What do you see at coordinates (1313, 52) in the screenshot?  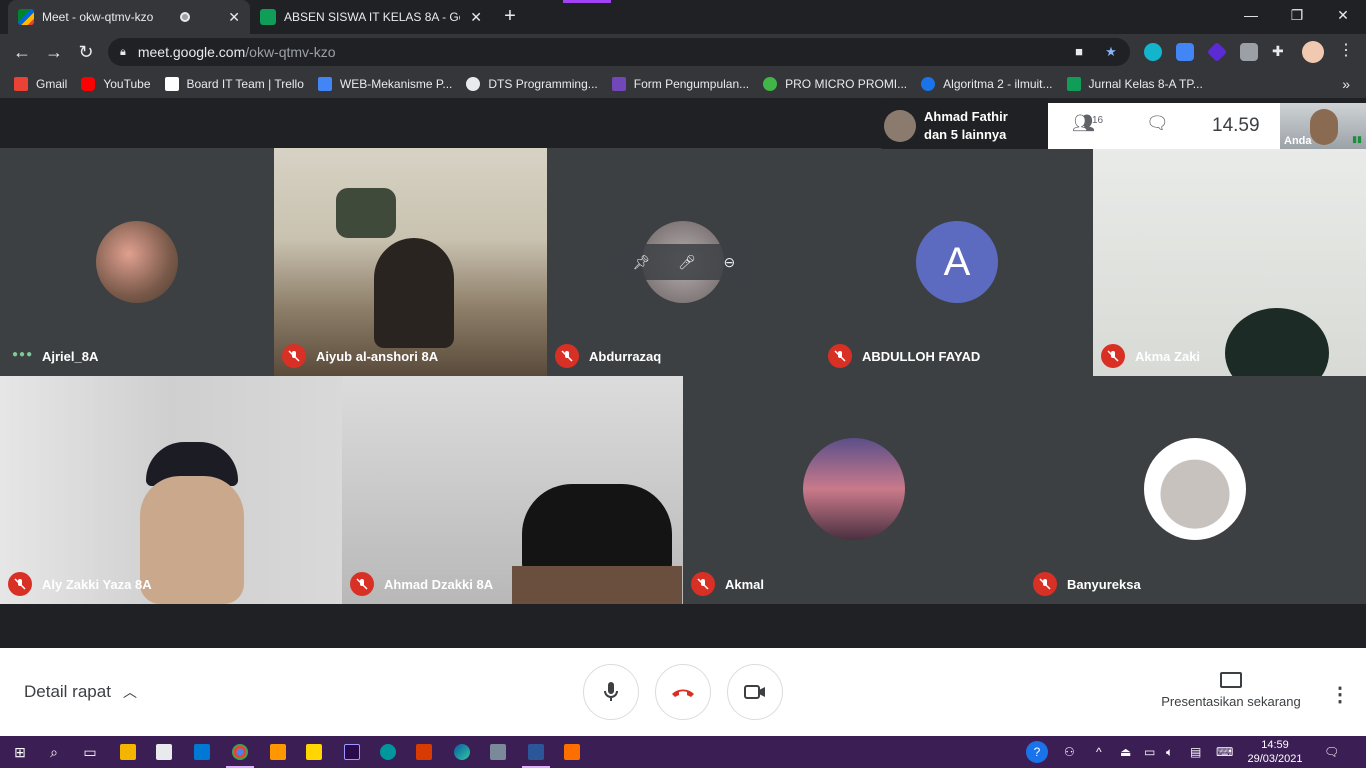 I see `profile-avatar` at bounding box center [1313, 52].